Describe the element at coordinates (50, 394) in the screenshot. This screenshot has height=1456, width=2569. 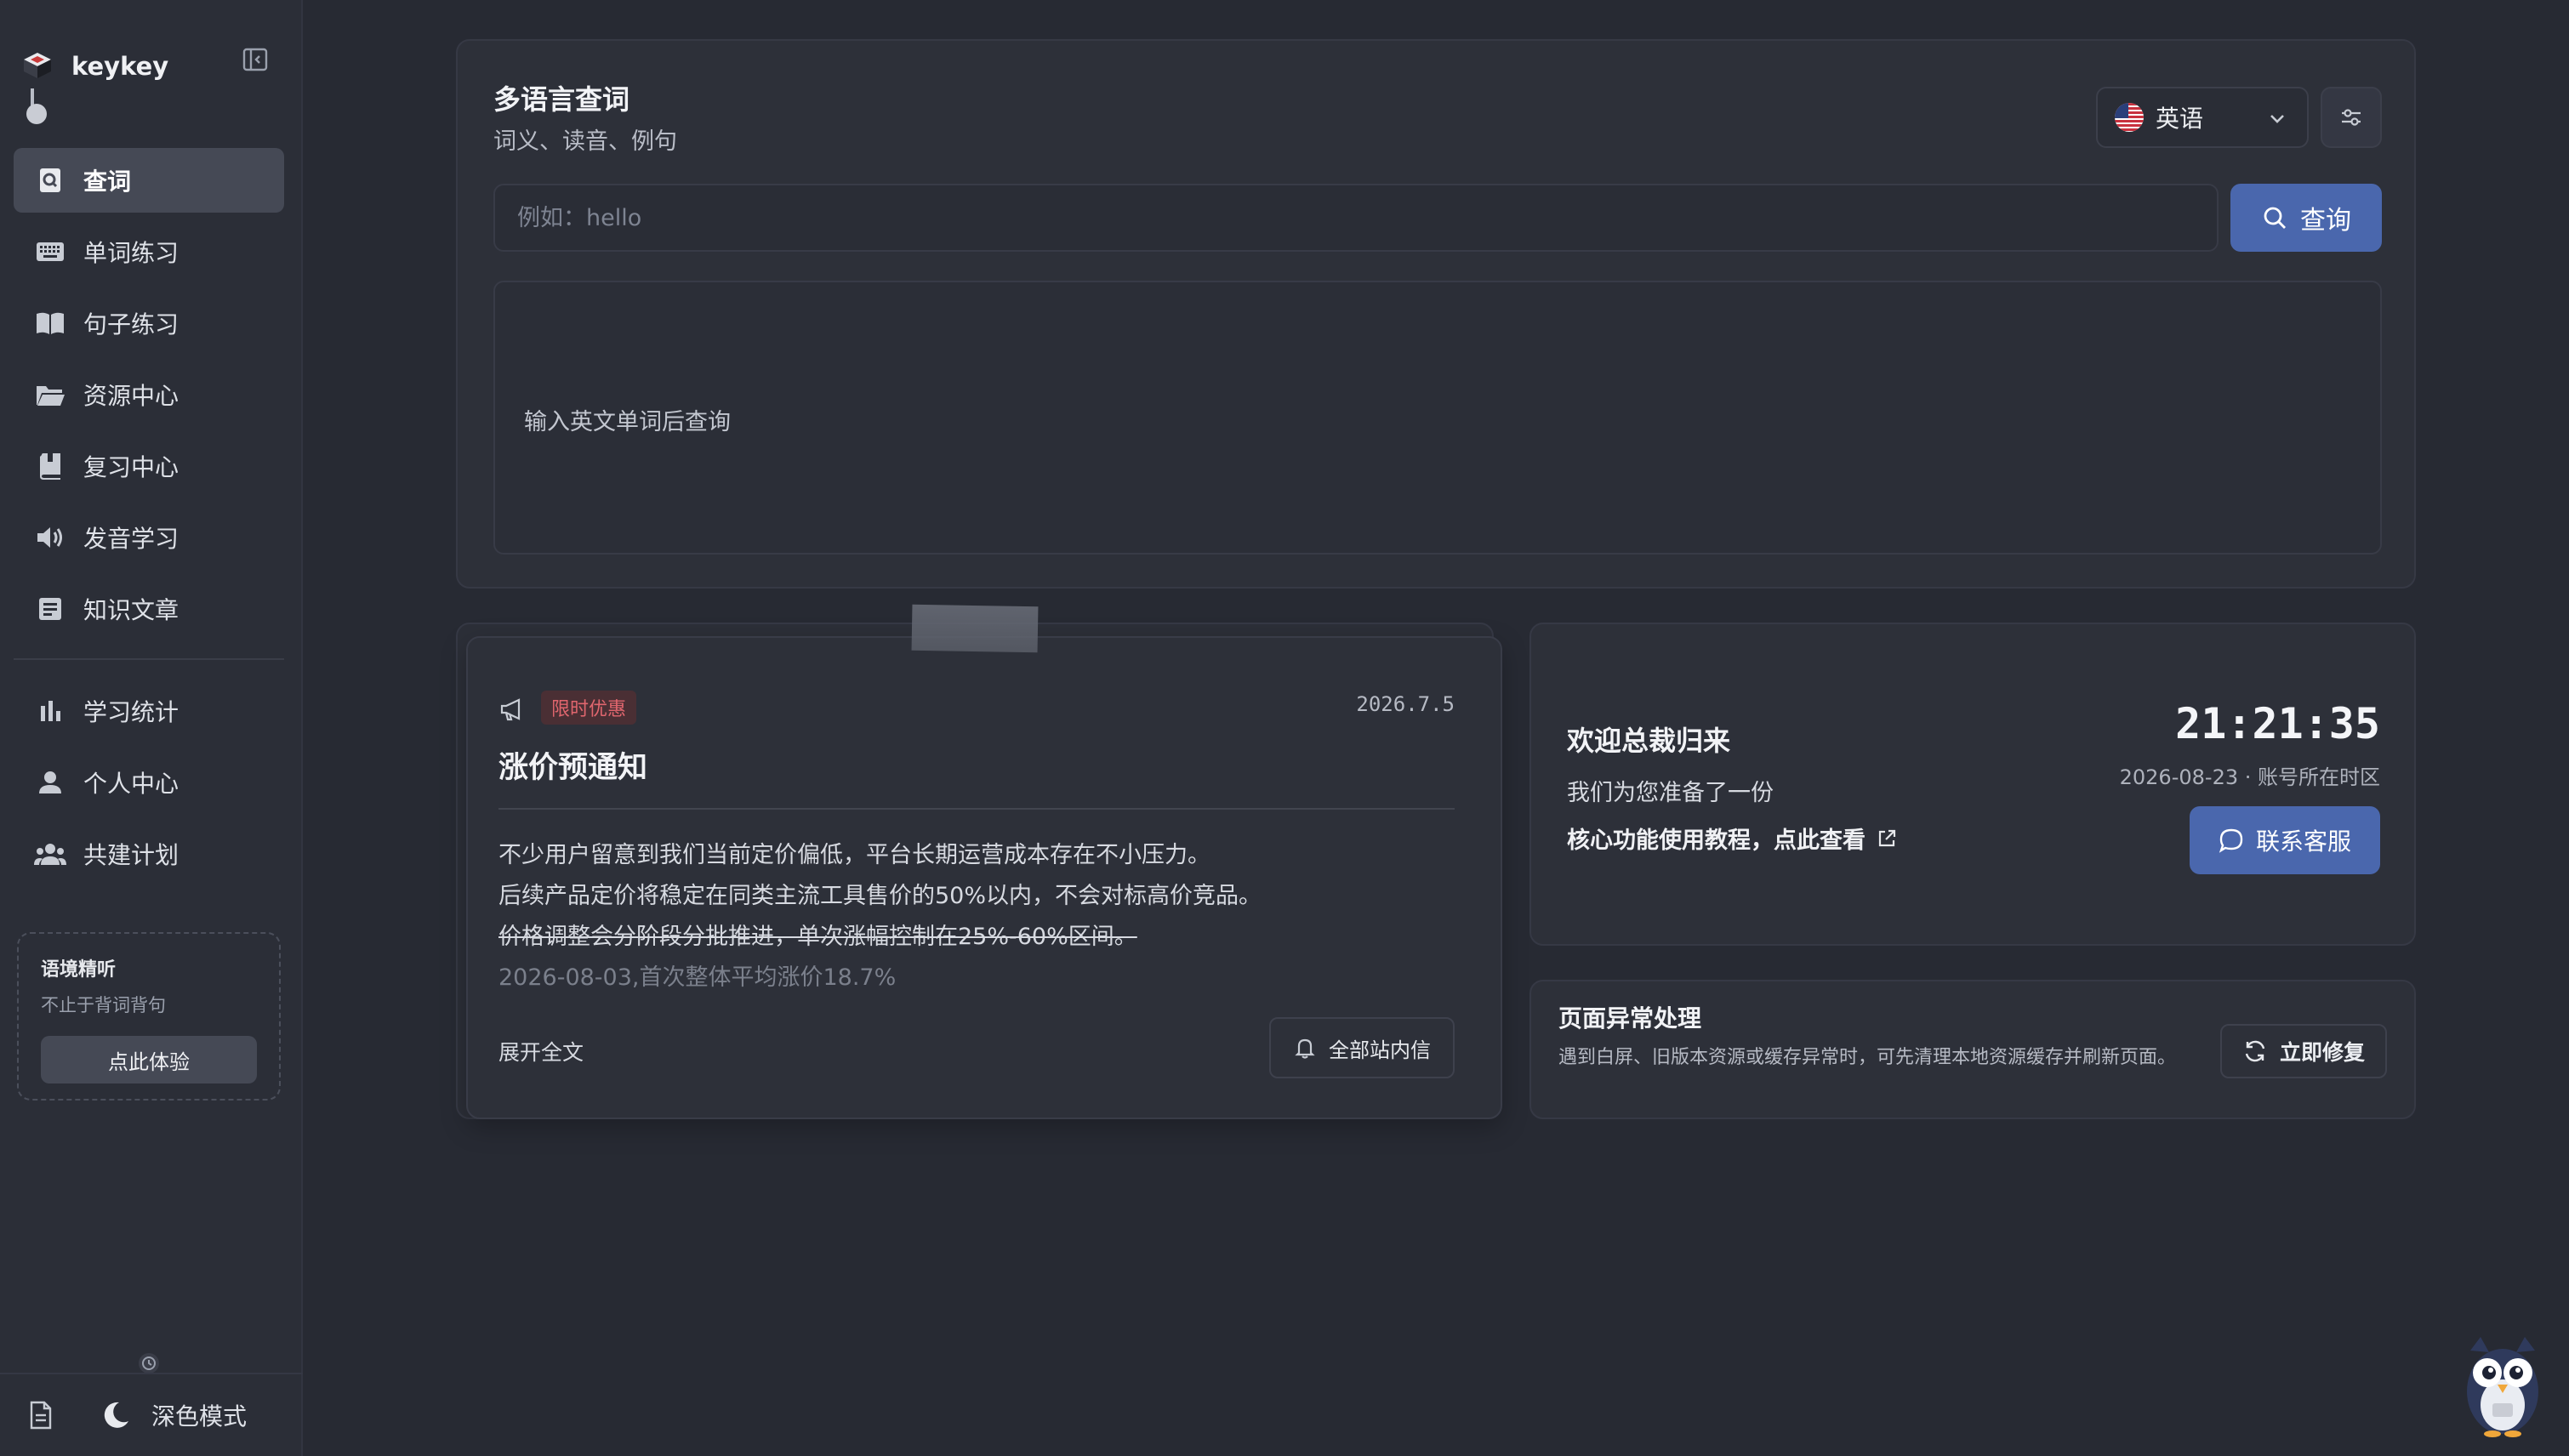
I see `folder-icon` at that location.